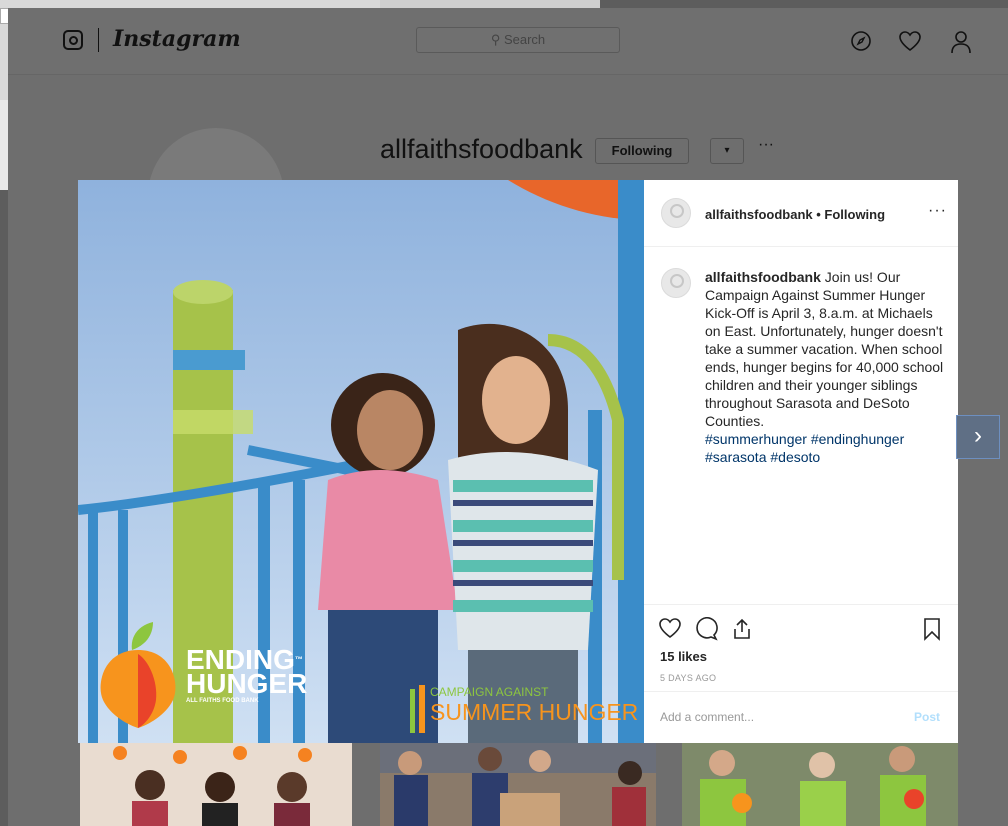 Image resolution: width=1008 pixels, height=826 pixels. I want to click on bookmark-icon, so click(932, 629).